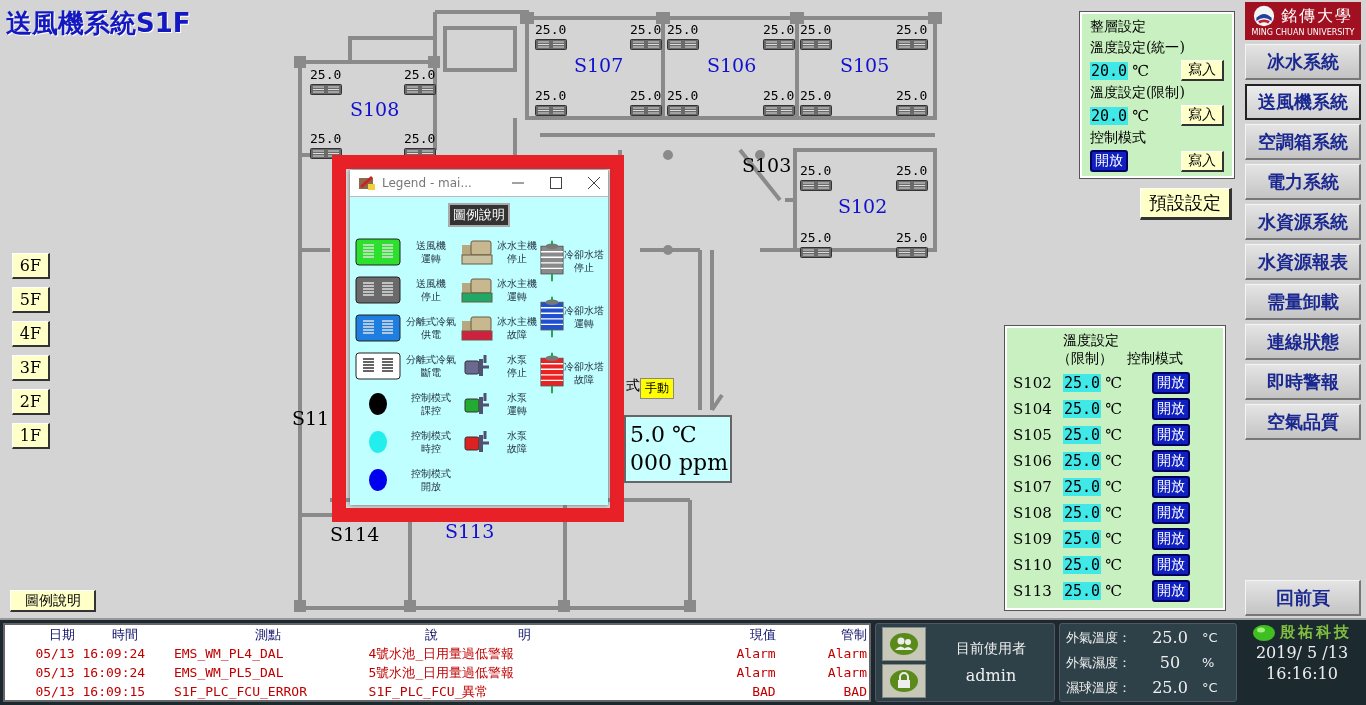  Describe the element at coordinates (1303, 598) in the screenshot. I see `back-button: 回前頁` at that location.